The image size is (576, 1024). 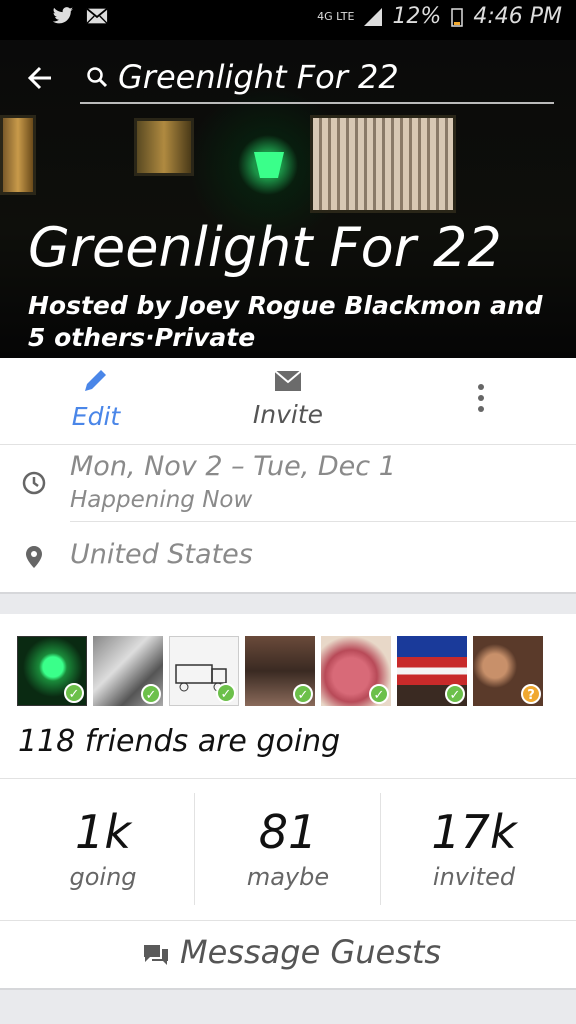 I want to click on guest-stats: 1k going 81 maybe 17k invited, so click(x=288, y=849).